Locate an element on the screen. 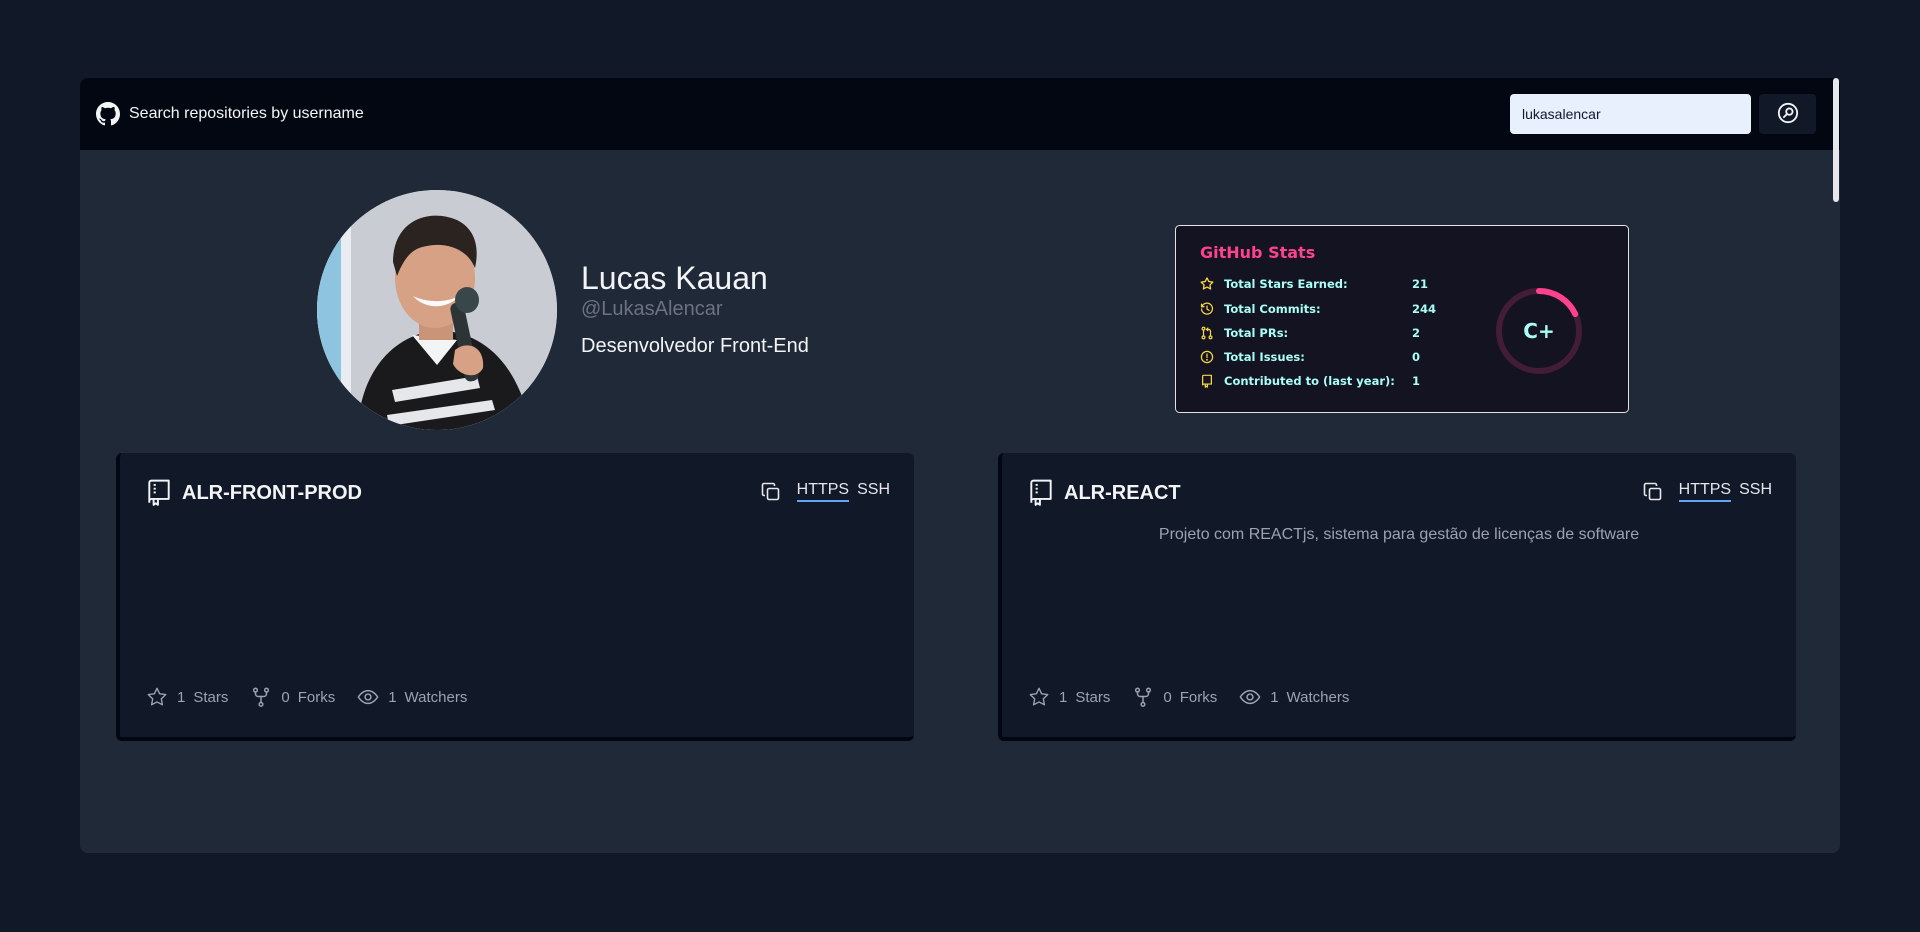 This screenshot has width=1920, height=932. issue-icon is located at coordinates (1207, 357).